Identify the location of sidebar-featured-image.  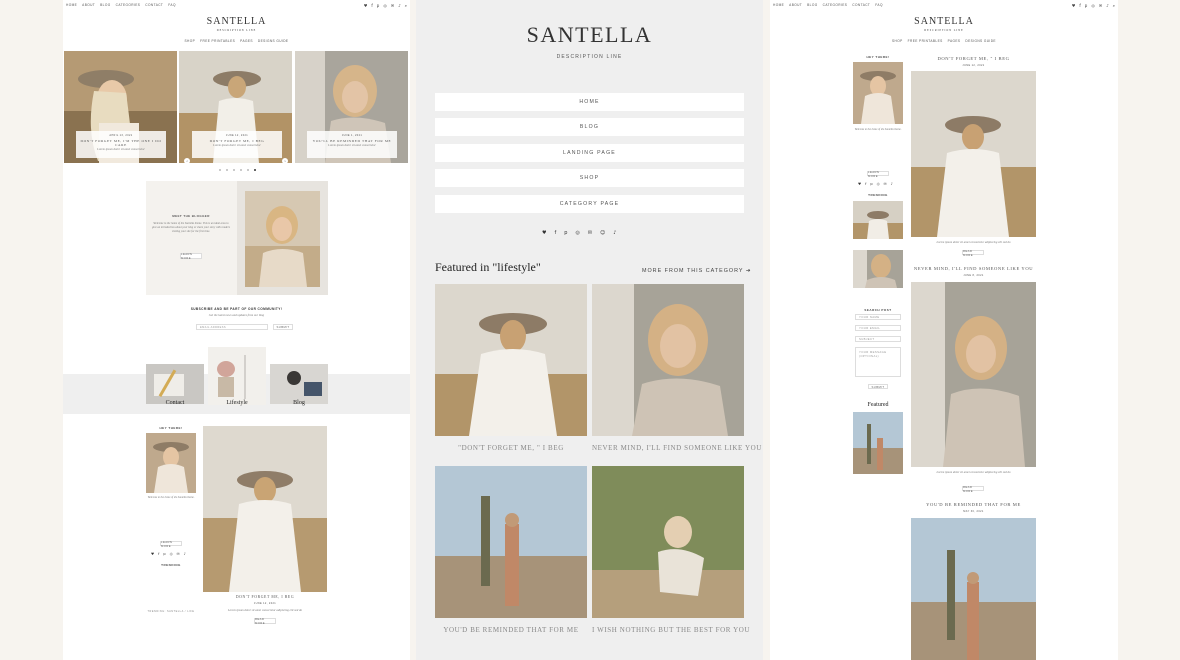
(878, 443).